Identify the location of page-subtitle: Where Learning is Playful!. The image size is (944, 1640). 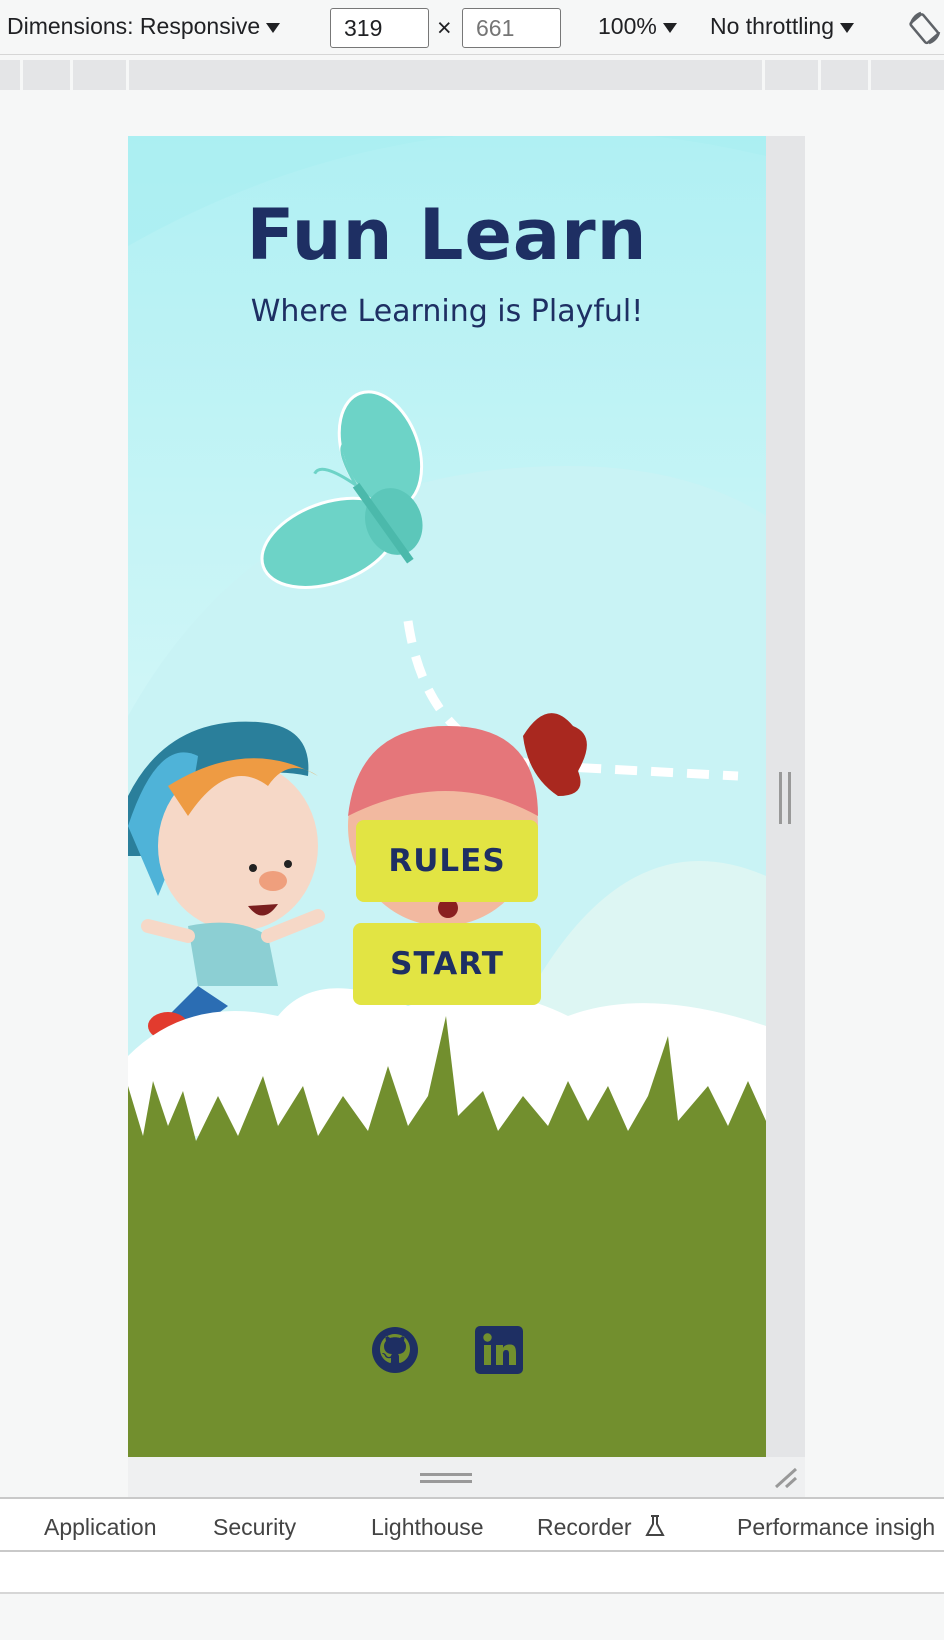
(447, 311).